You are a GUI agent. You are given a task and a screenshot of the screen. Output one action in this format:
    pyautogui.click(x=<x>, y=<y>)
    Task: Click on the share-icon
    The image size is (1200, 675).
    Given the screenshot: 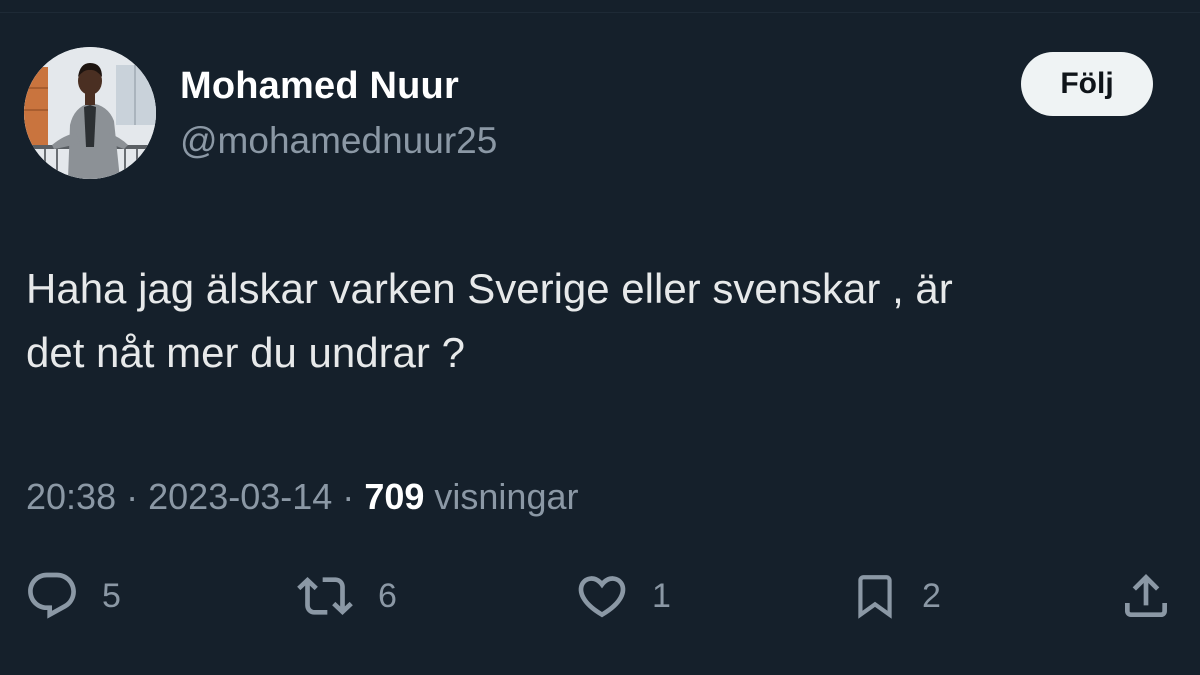 What is the action you would take?
    pyautogui.click(x=1146, y=595)
    